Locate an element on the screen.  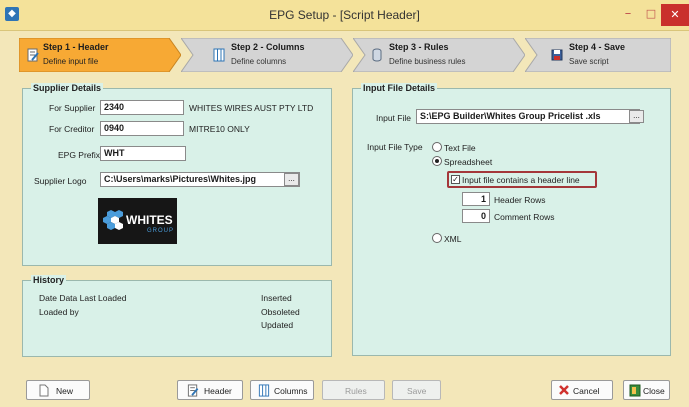
database-icon is located at coordinates (377, 55).